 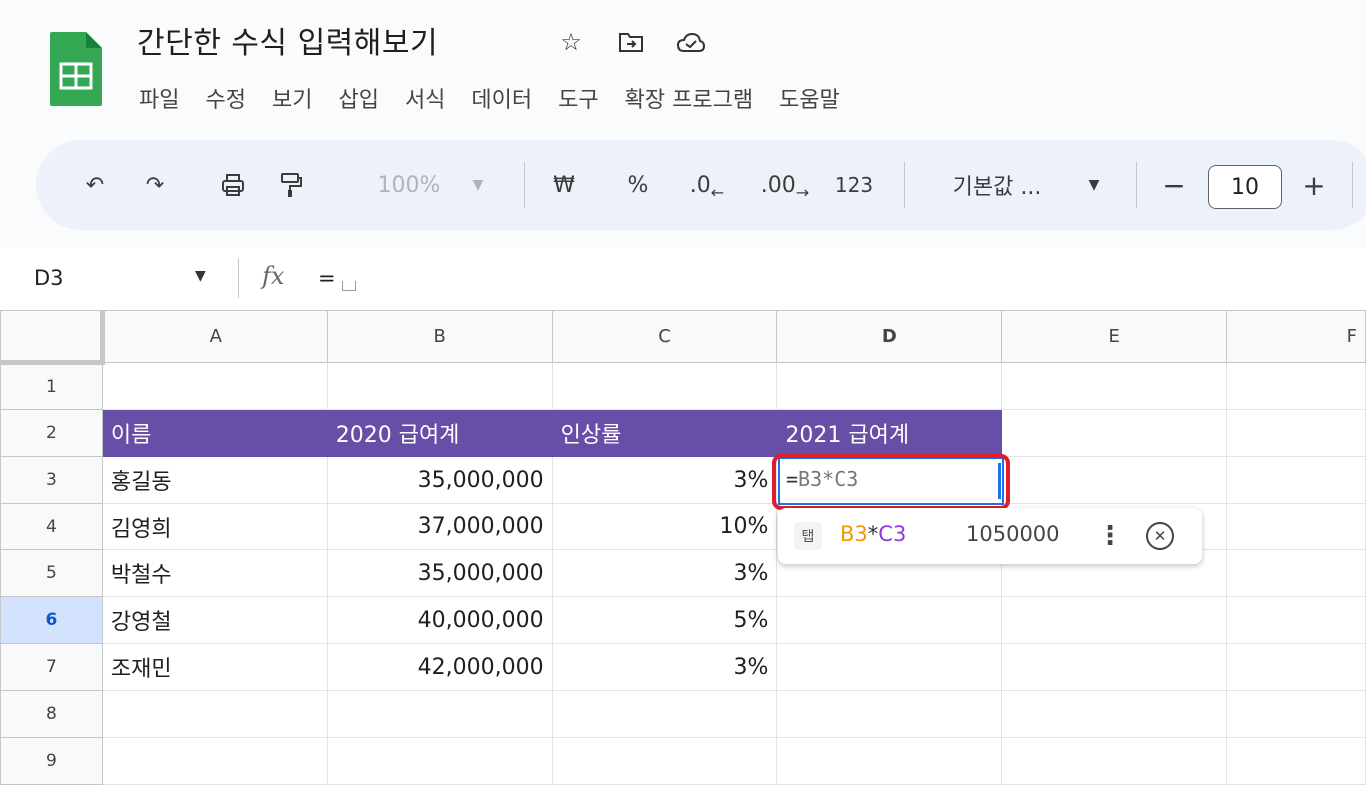 What do you see at coordinates (51, 620) in the screenshot?
I see `row-header: 6` at bounding box center [51, 620].